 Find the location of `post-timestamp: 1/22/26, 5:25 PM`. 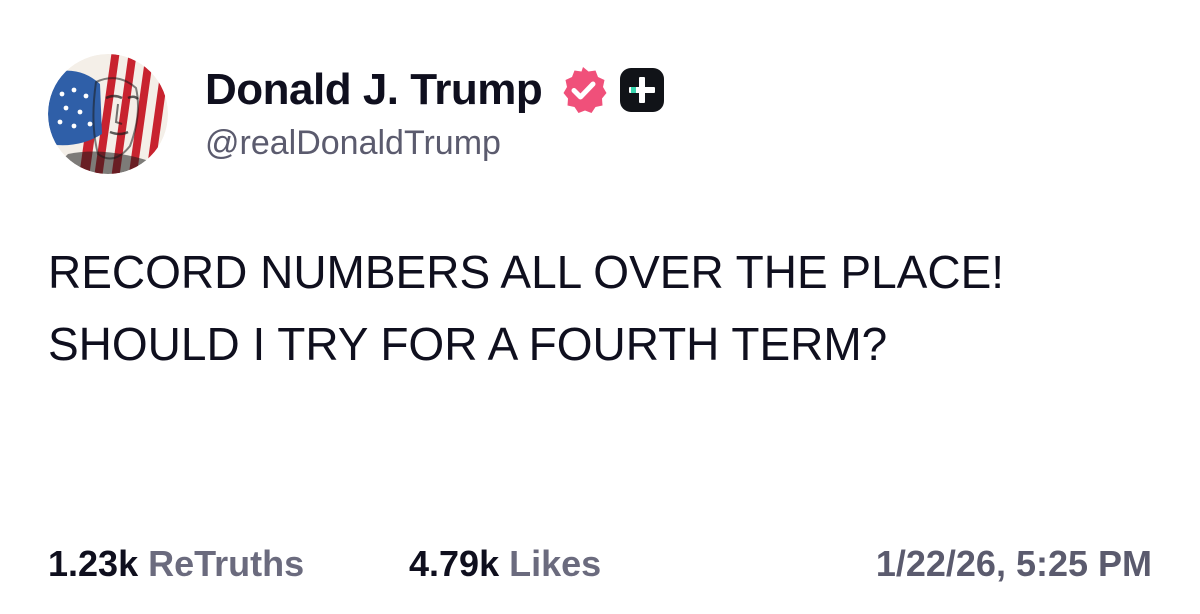

post-timestamp: 1/22/26, 5:25 PM is located at coordinates (1014, 564).